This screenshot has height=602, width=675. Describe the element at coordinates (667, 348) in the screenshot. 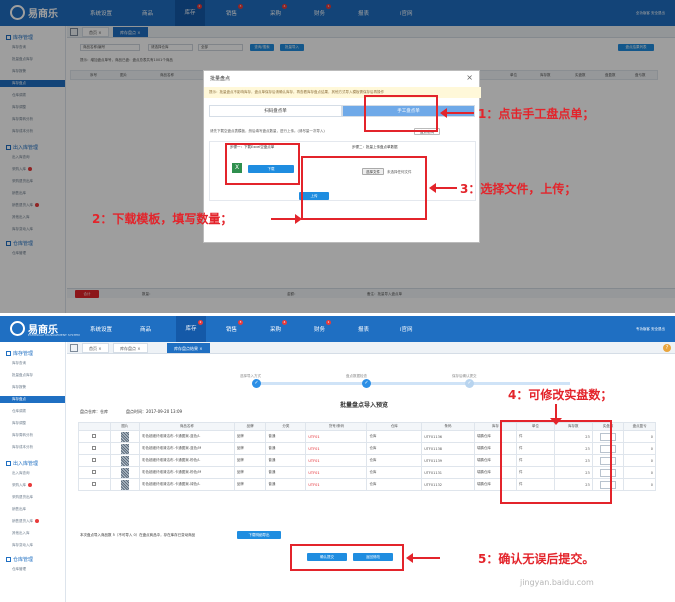

I see `help-icon: ?` at that location.